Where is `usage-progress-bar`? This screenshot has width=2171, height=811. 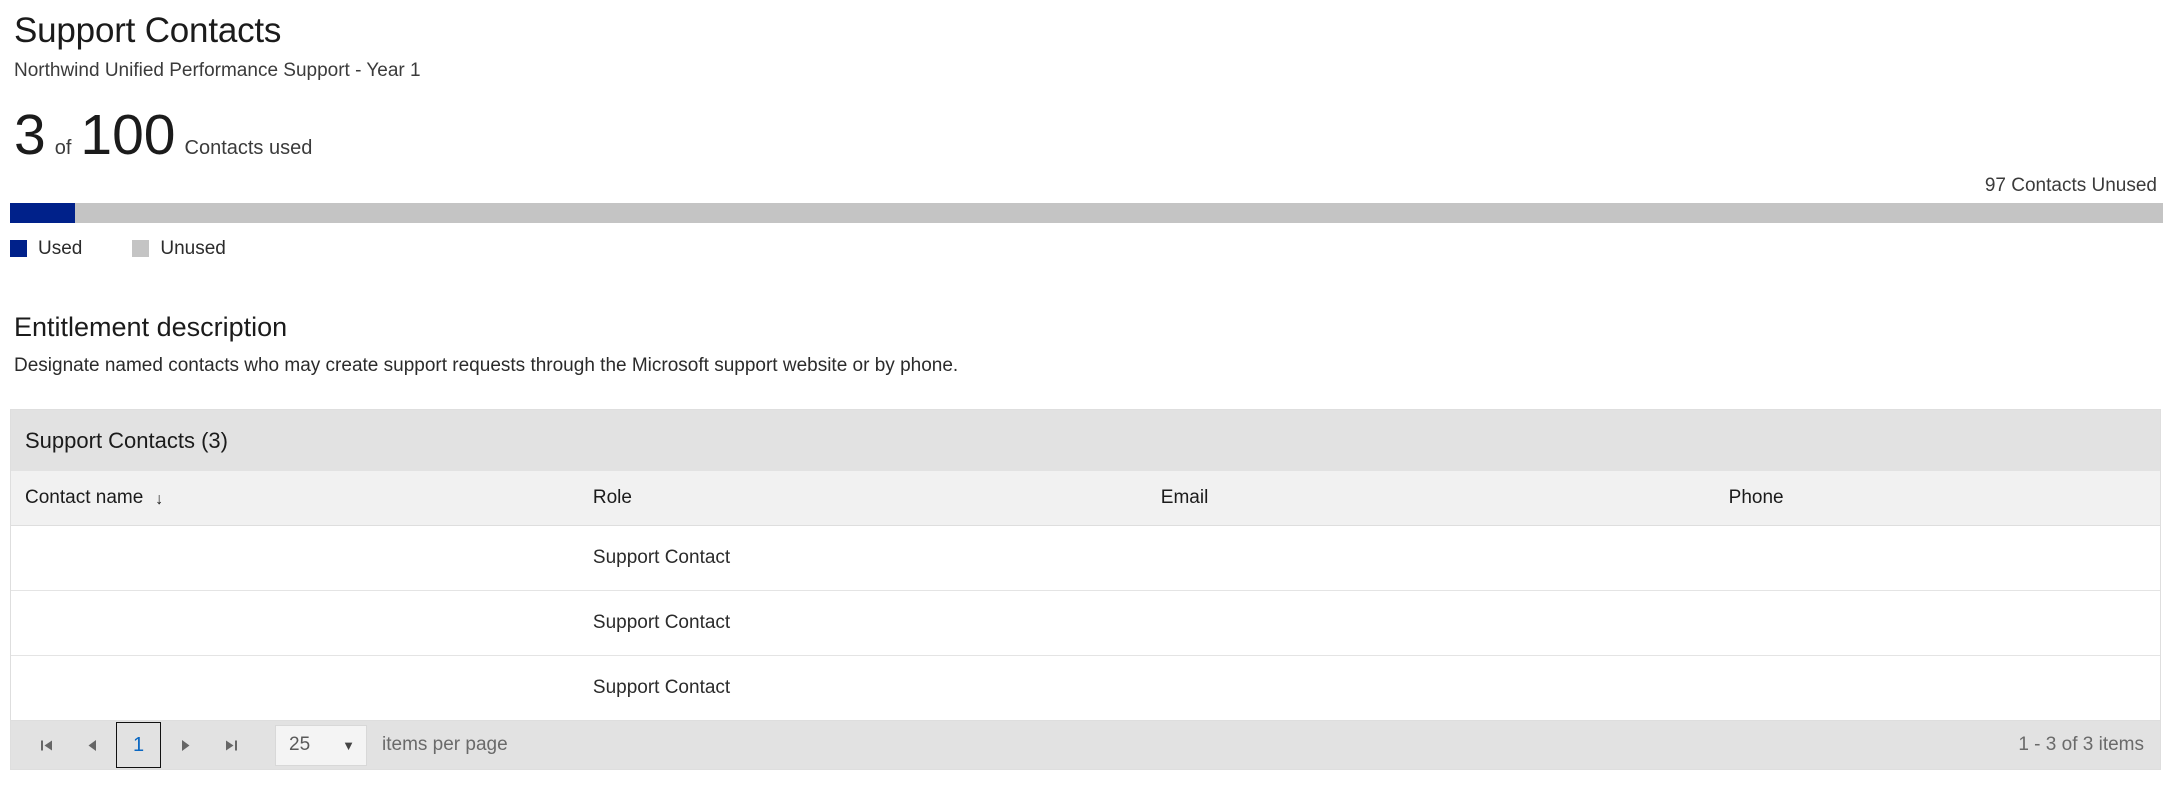 usage-progress-bar is located at coordinates (1086, 213).